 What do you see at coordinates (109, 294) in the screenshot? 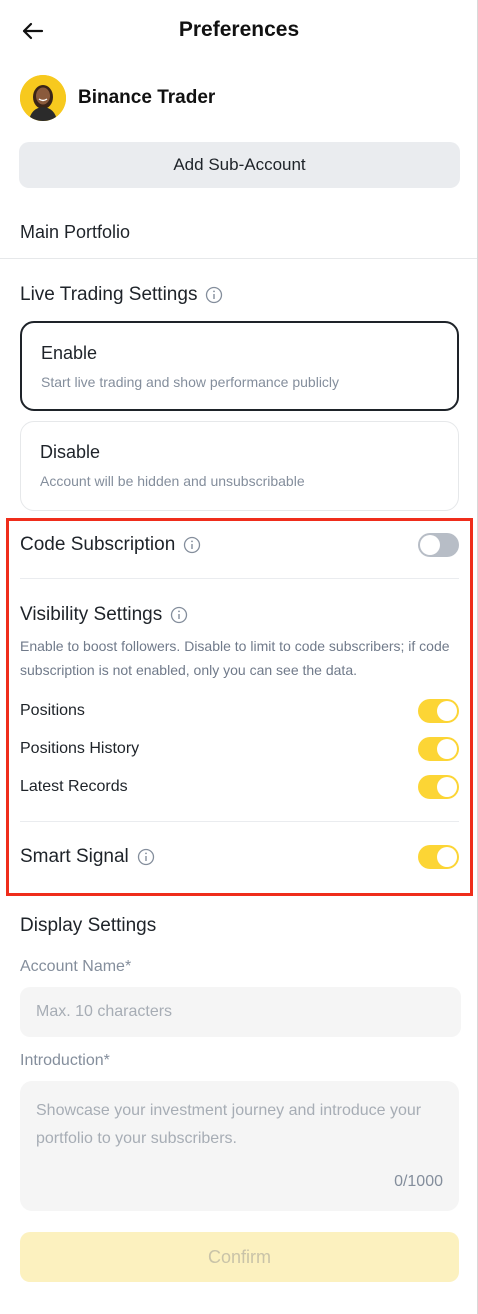
I see `live-trading-title: Live Trading Settings` at bounding box center [109, 294].